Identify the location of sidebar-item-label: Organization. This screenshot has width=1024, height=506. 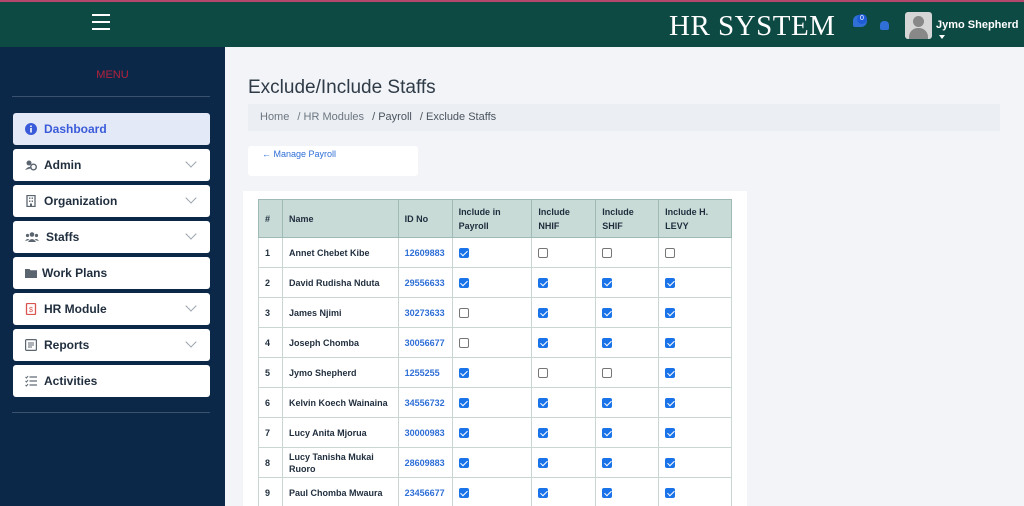
(81, 201).